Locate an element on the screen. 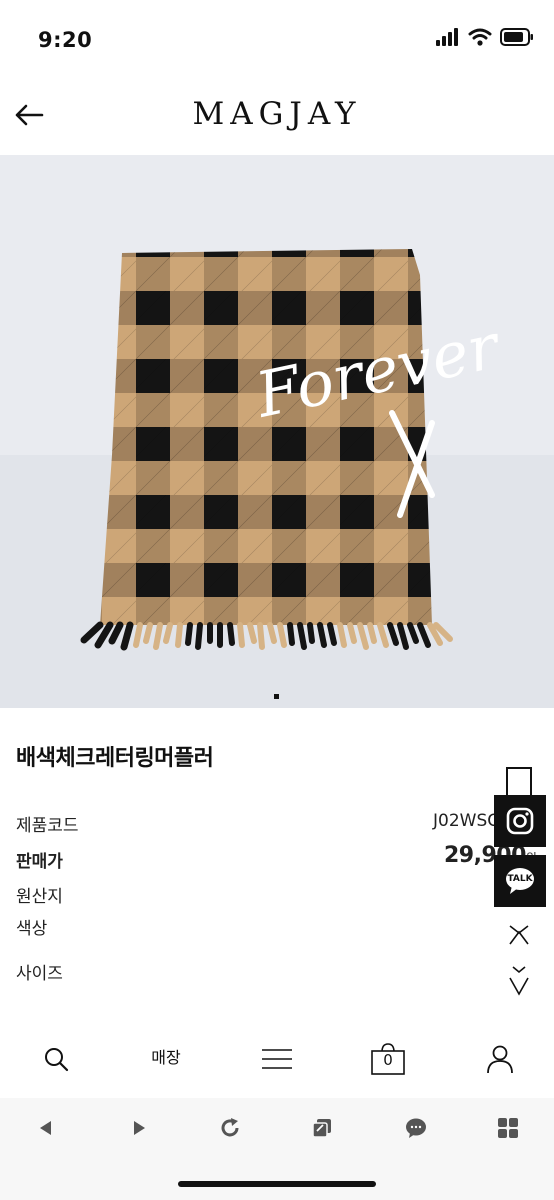 This screenshot has height=1200, width=554. browser-forward-button is located at coordinates (139, 1128).